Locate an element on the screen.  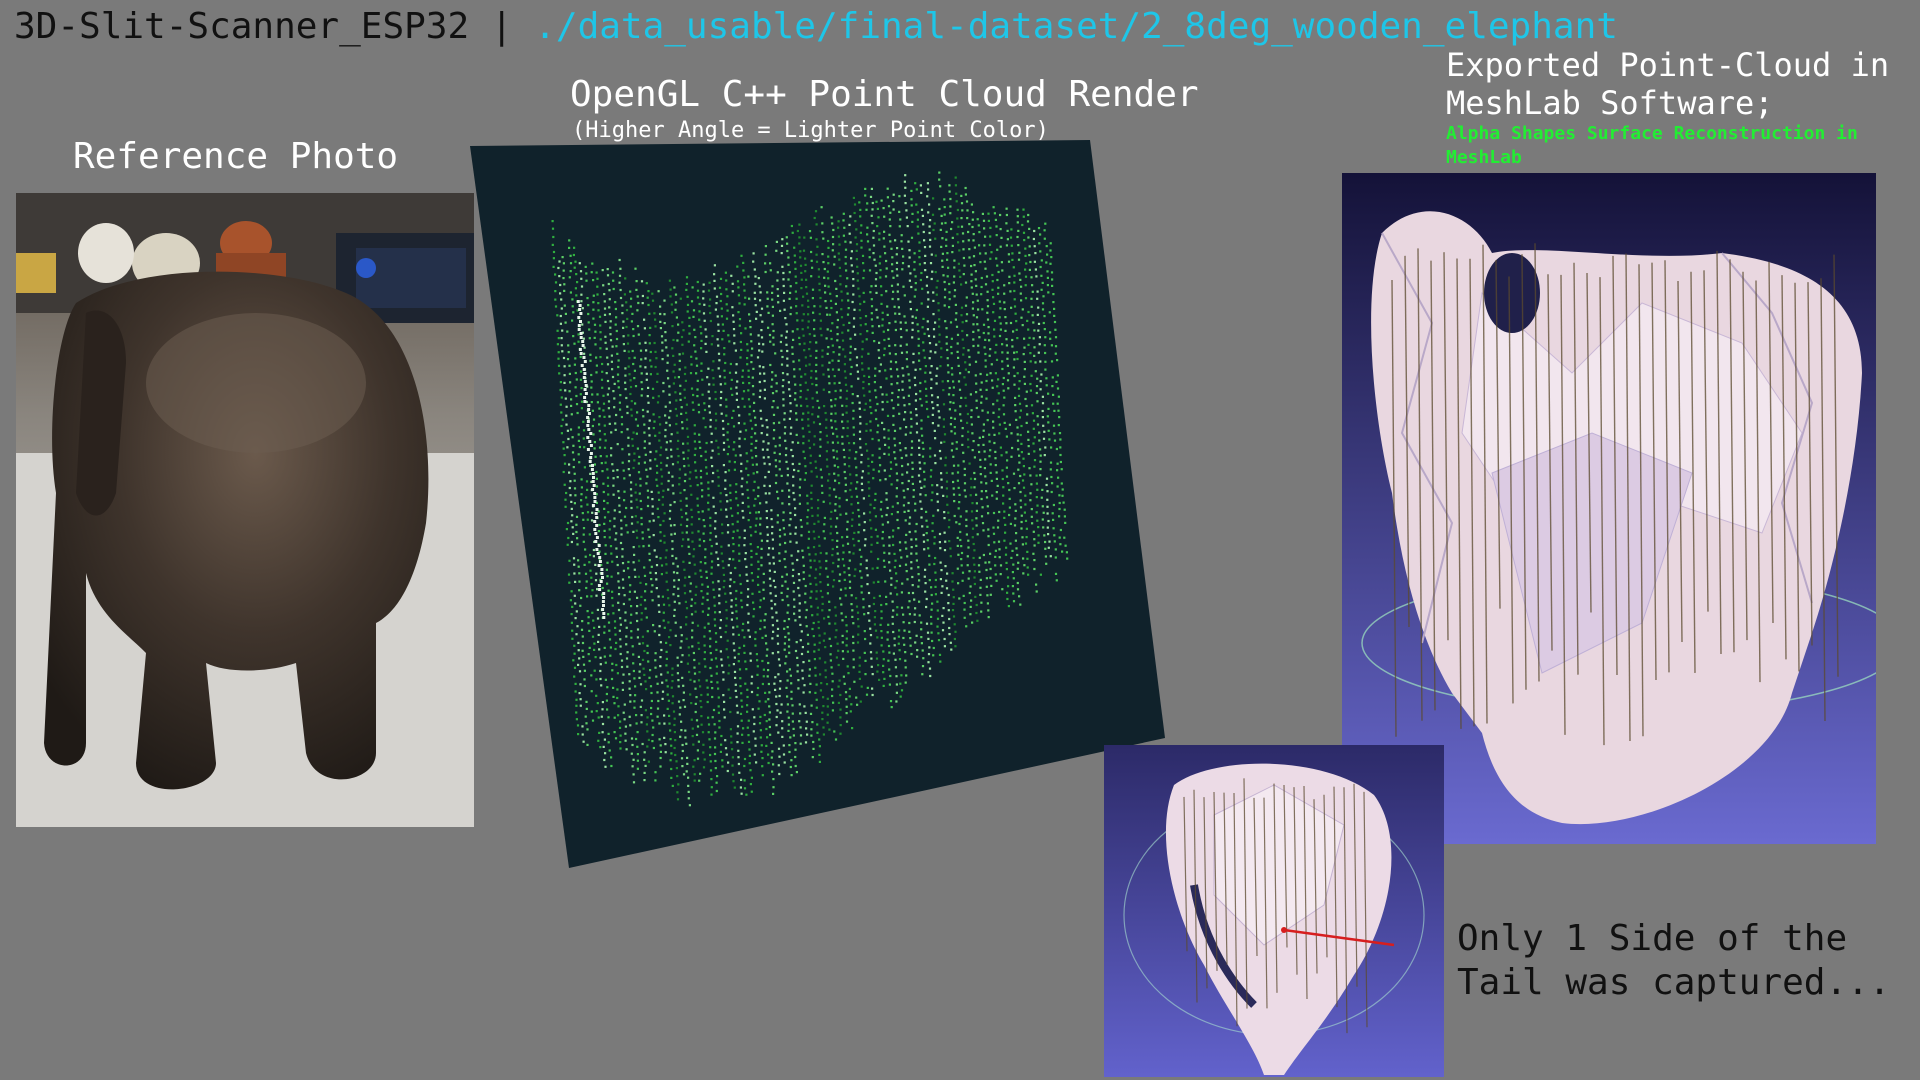
opengl-heading: OpenGL C++ Point Cloud Render is located at coordinates (884, 94).